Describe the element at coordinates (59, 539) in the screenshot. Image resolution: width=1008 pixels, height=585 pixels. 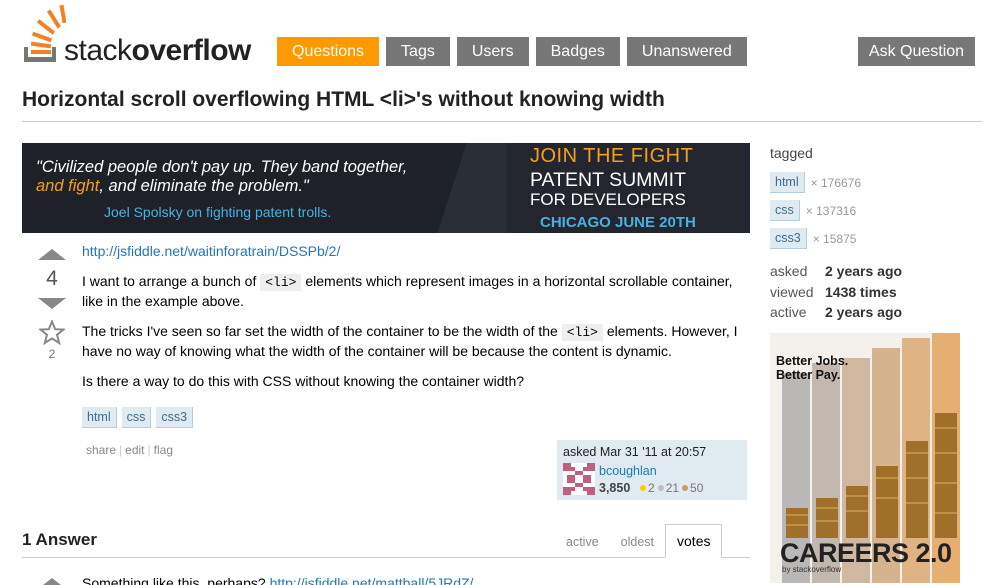
I see `answers-count-title: 1 Answer` at that location.